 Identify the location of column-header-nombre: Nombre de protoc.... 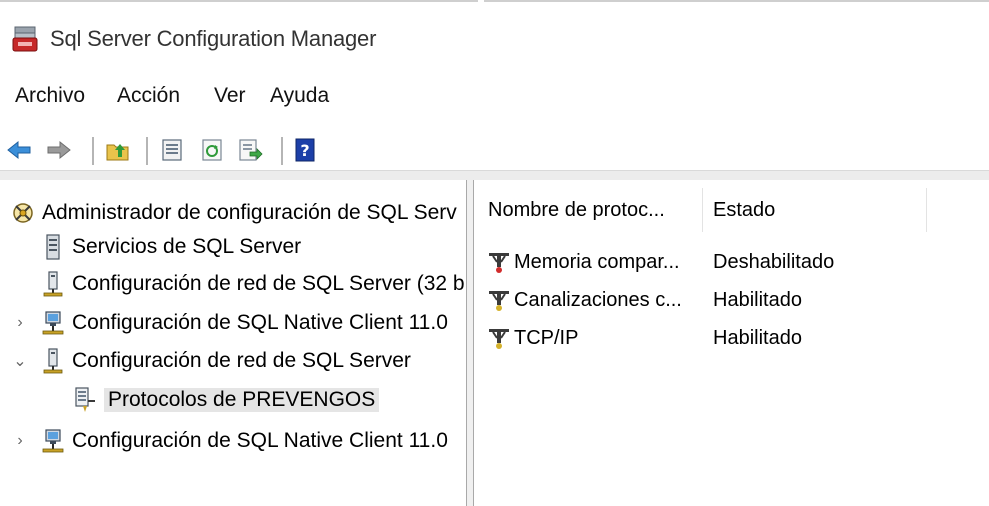
(576, 210).